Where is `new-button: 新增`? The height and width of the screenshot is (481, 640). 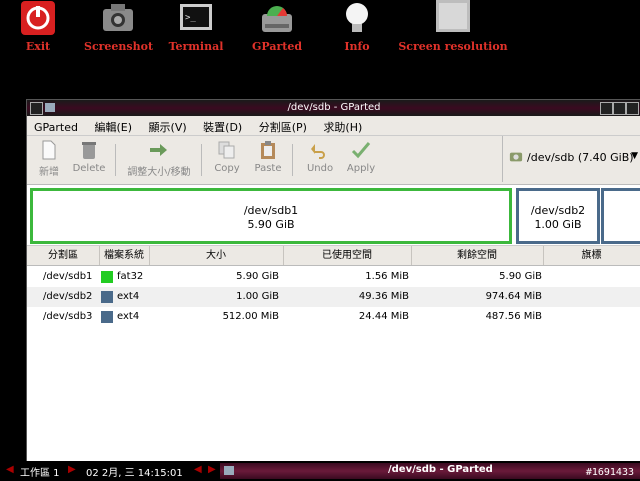
new-button: 新增 is located at coordinates (49, 159).